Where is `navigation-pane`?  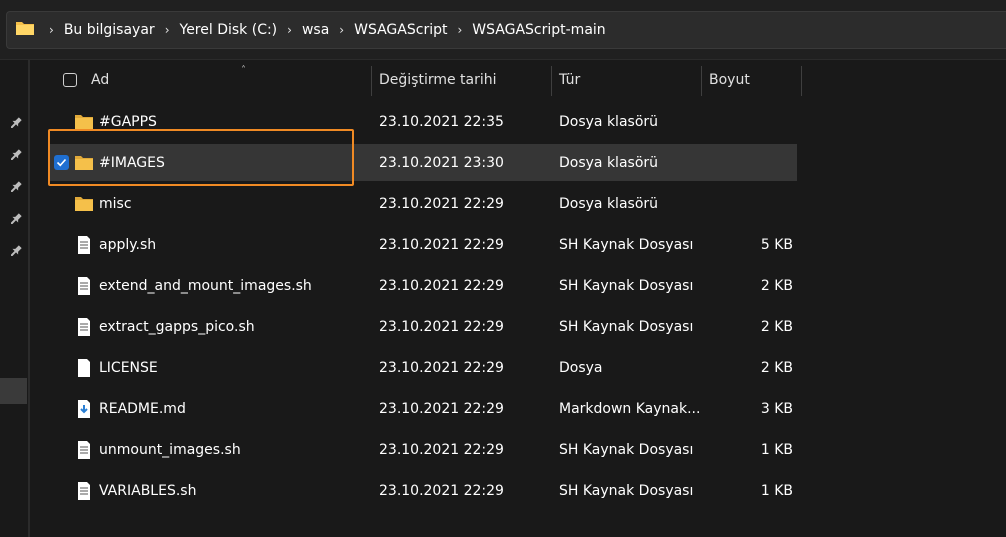 navigation-pane is located at coordinates (14, 298).